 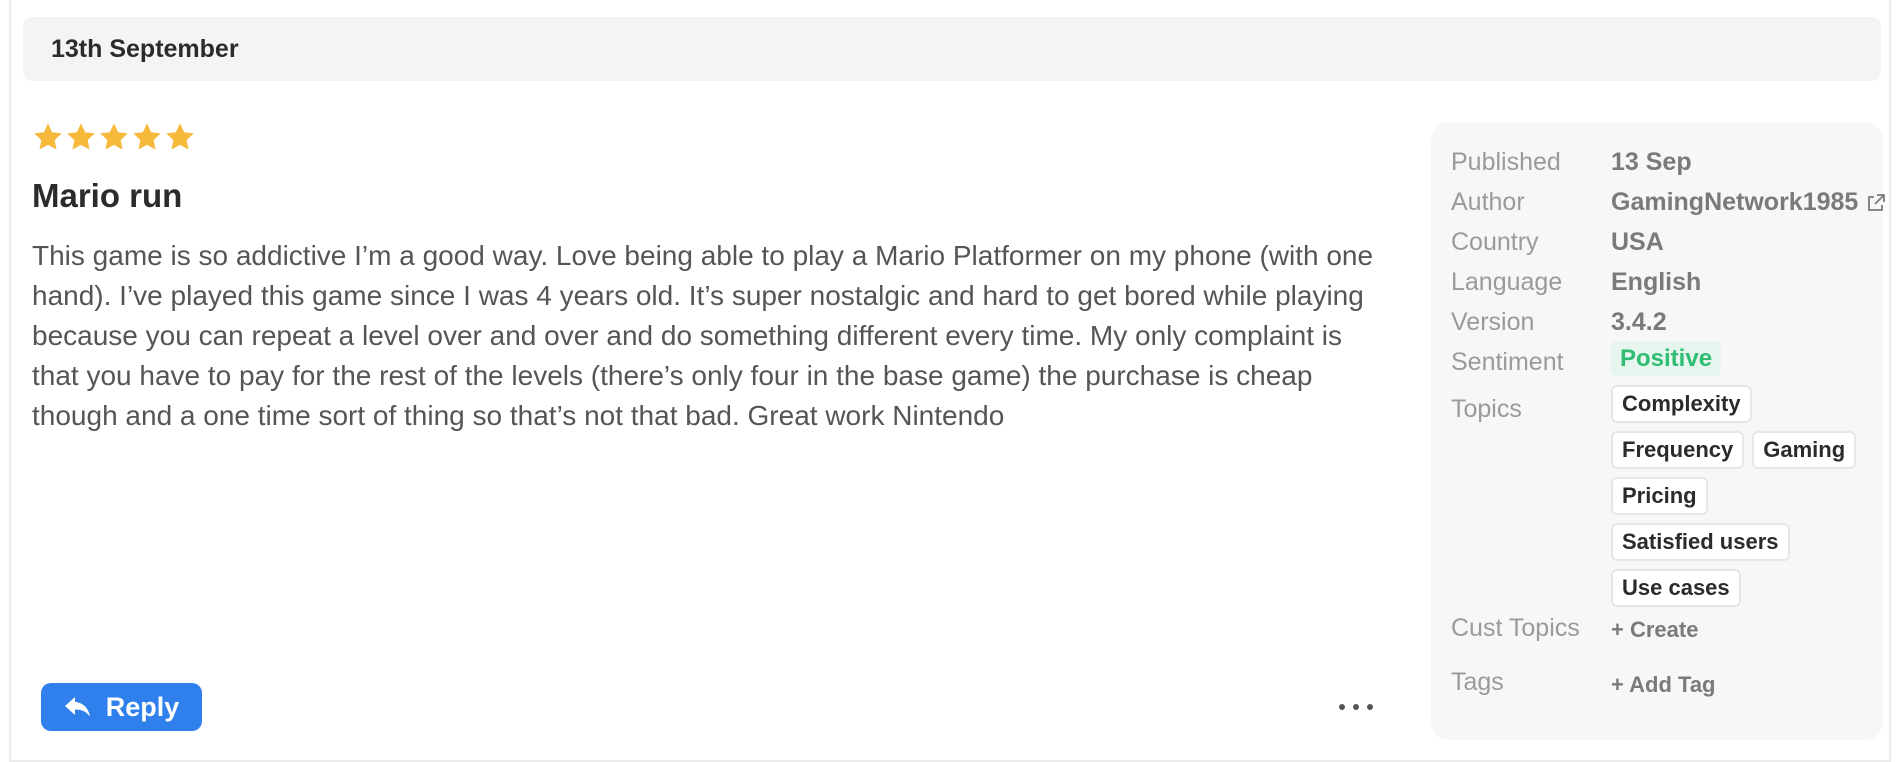 I want to click on topic-chip: Complexity, so click(x=1681, y=404).